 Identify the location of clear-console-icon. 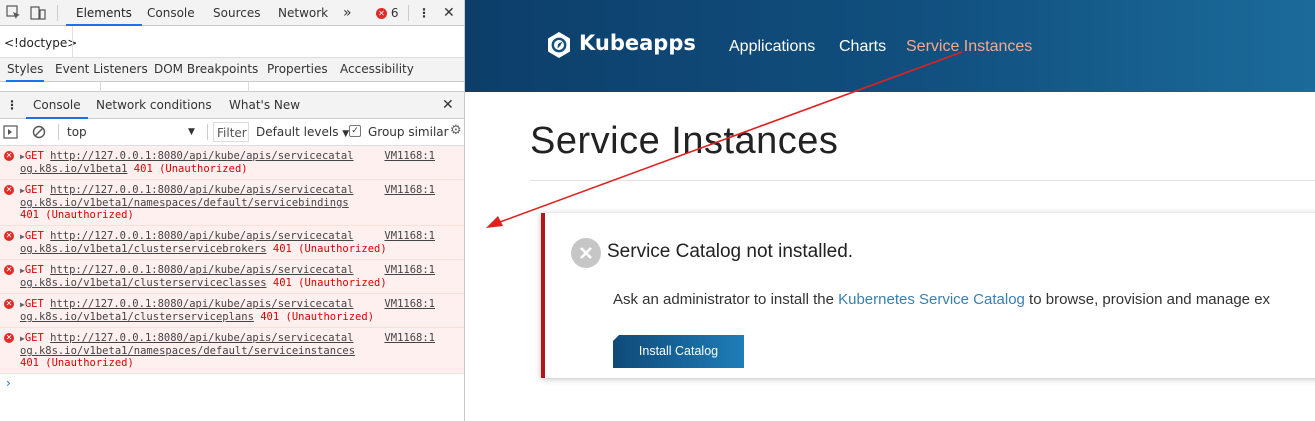
(39, 132).